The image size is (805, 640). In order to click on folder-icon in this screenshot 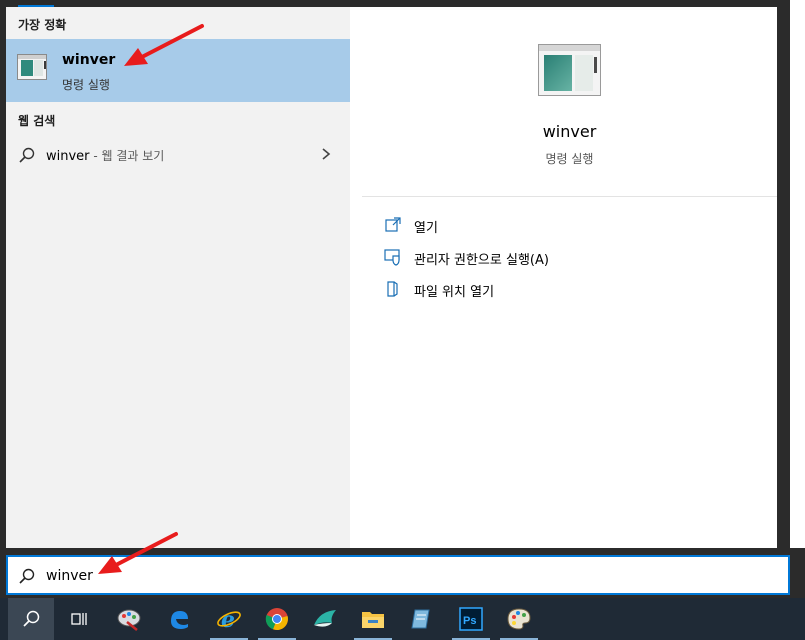, I will do `click(373, 620)`.